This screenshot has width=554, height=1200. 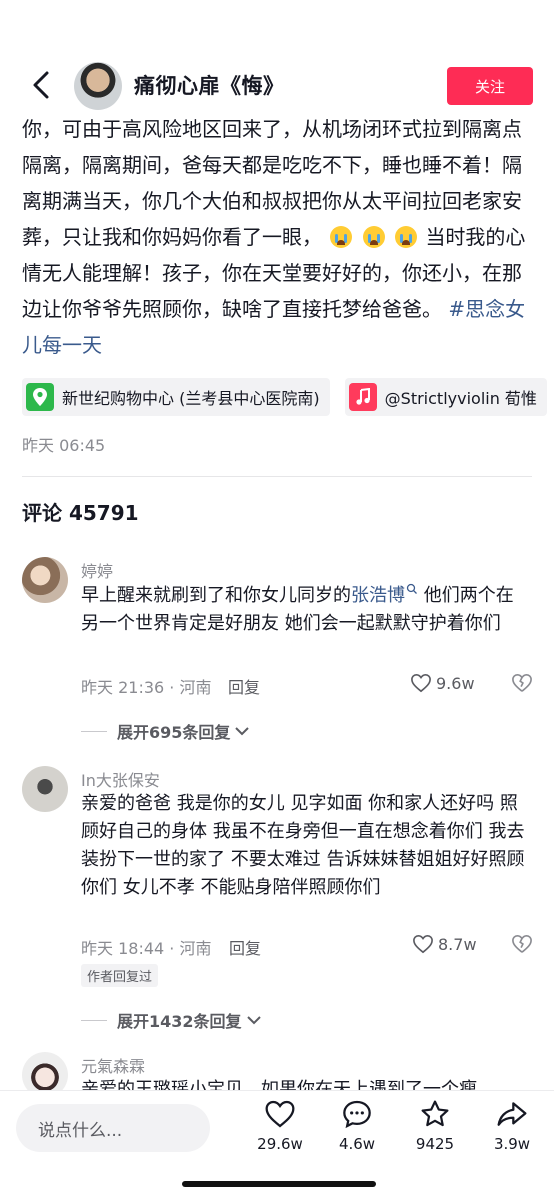 I want to click on top-bar: 痛彻心扉《悔》 关注, so click(x=277, y=59).